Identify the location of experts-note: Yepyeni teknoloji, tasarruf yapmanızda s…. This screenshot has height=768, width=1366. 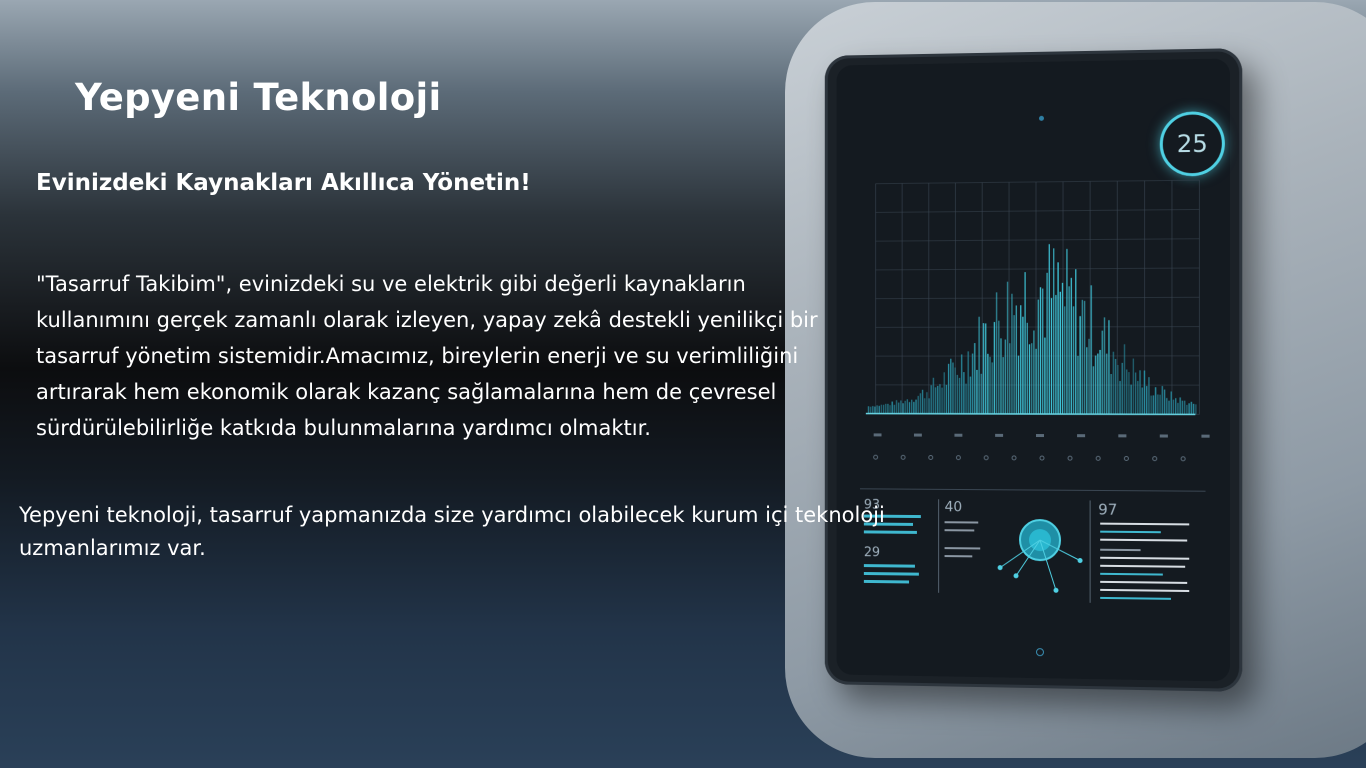
(452, 531).